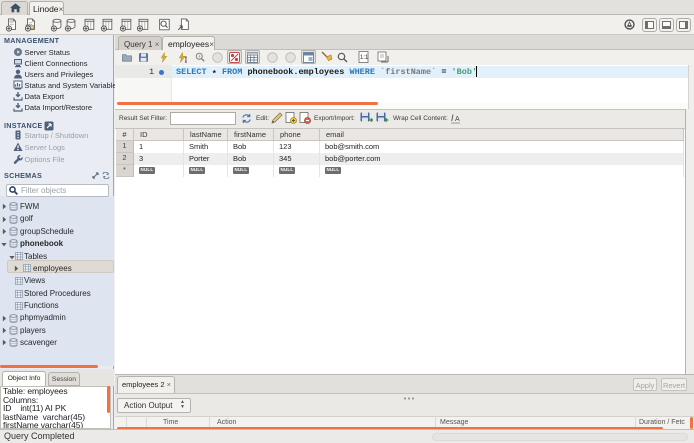 Image resolution: width=694 pixels, height=443 pixels. I want to click on svg-text: I, so click(452, 118).